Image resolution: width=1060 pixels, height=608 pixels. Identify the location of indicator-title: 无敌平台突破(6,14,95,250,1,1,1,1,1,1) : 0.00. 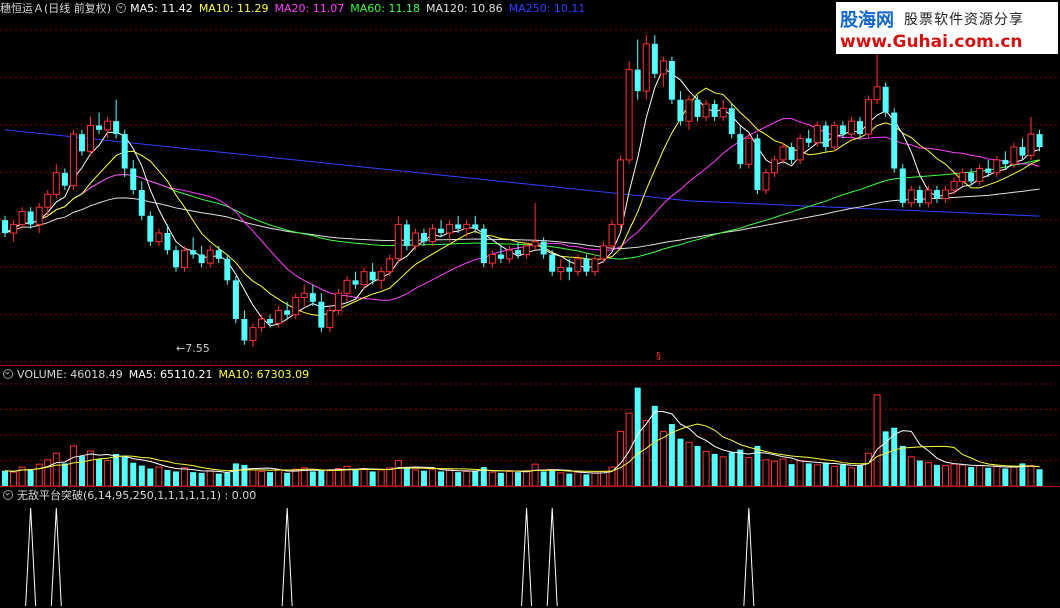
(137, 495).